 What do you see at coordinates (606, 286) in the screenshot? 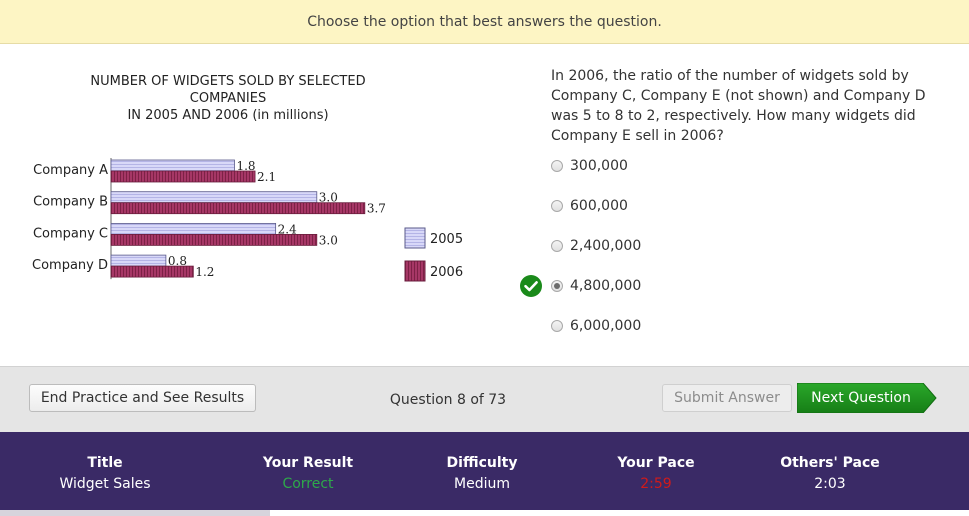
I see `option-label: 4,800,000` at bounding box center [606, 286].